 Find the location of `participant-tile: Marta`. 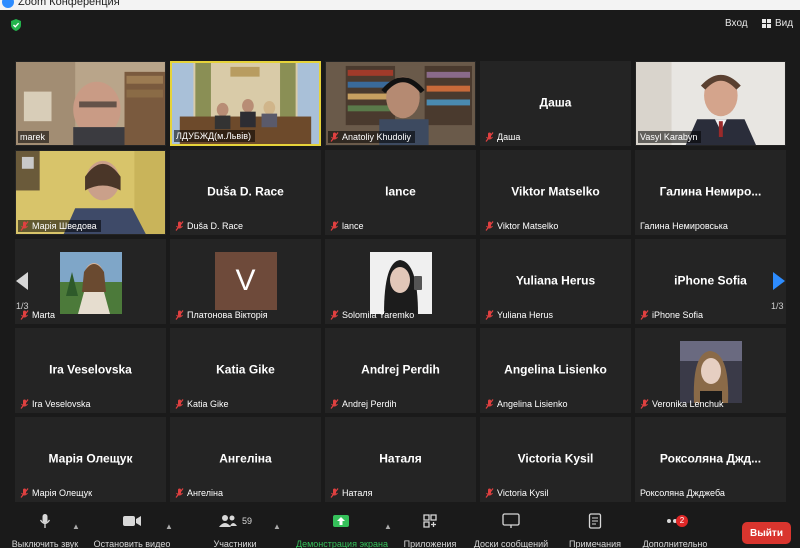

participant-tile: Marta is located at coordinates (90, 281).